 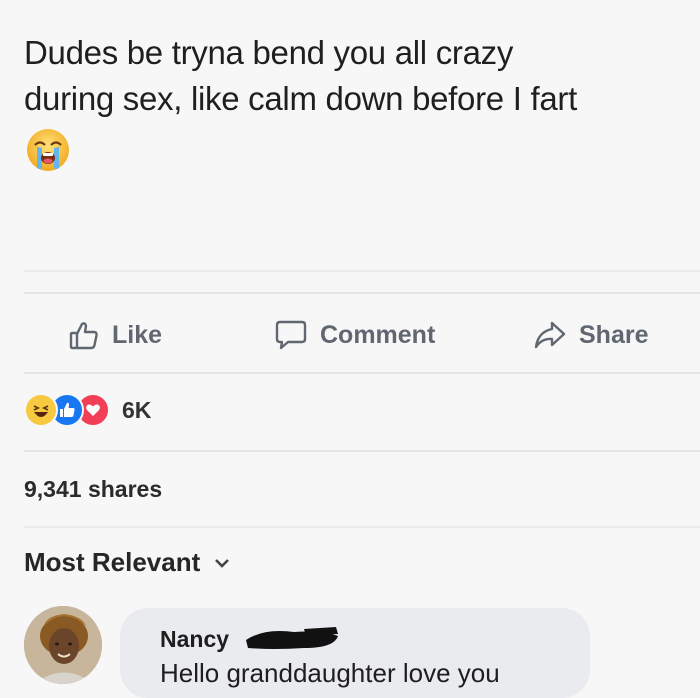 I want to click on divider-actions-bottom, so click(x=362, y=373).